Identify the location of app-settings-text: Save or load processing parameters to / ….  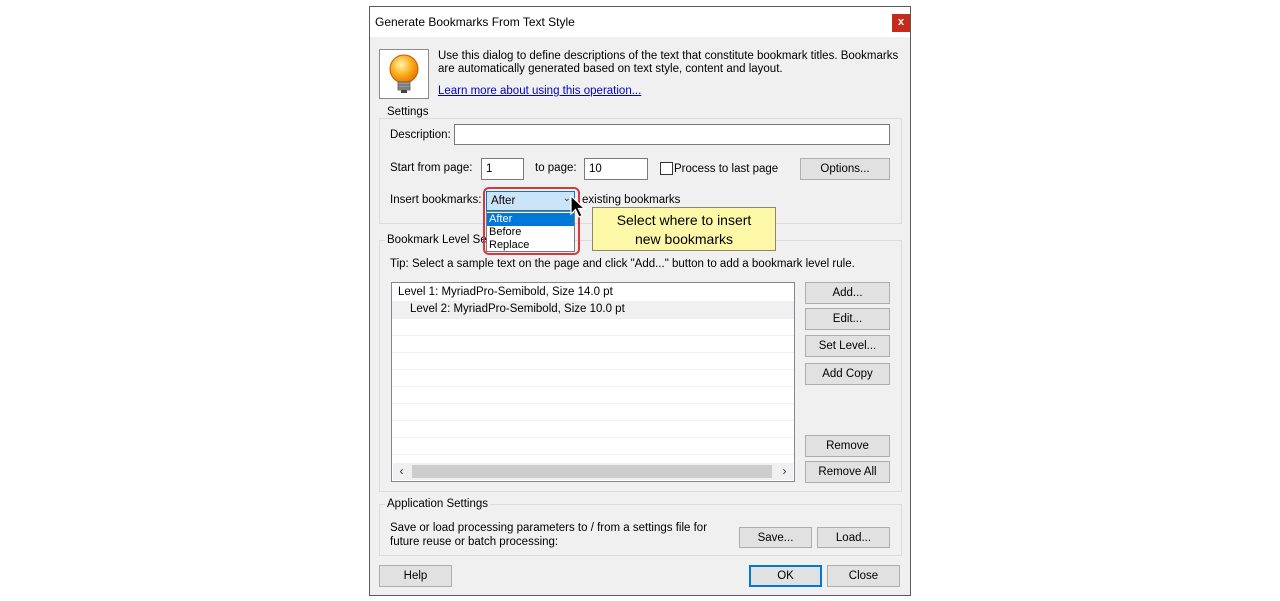
(549, 535).